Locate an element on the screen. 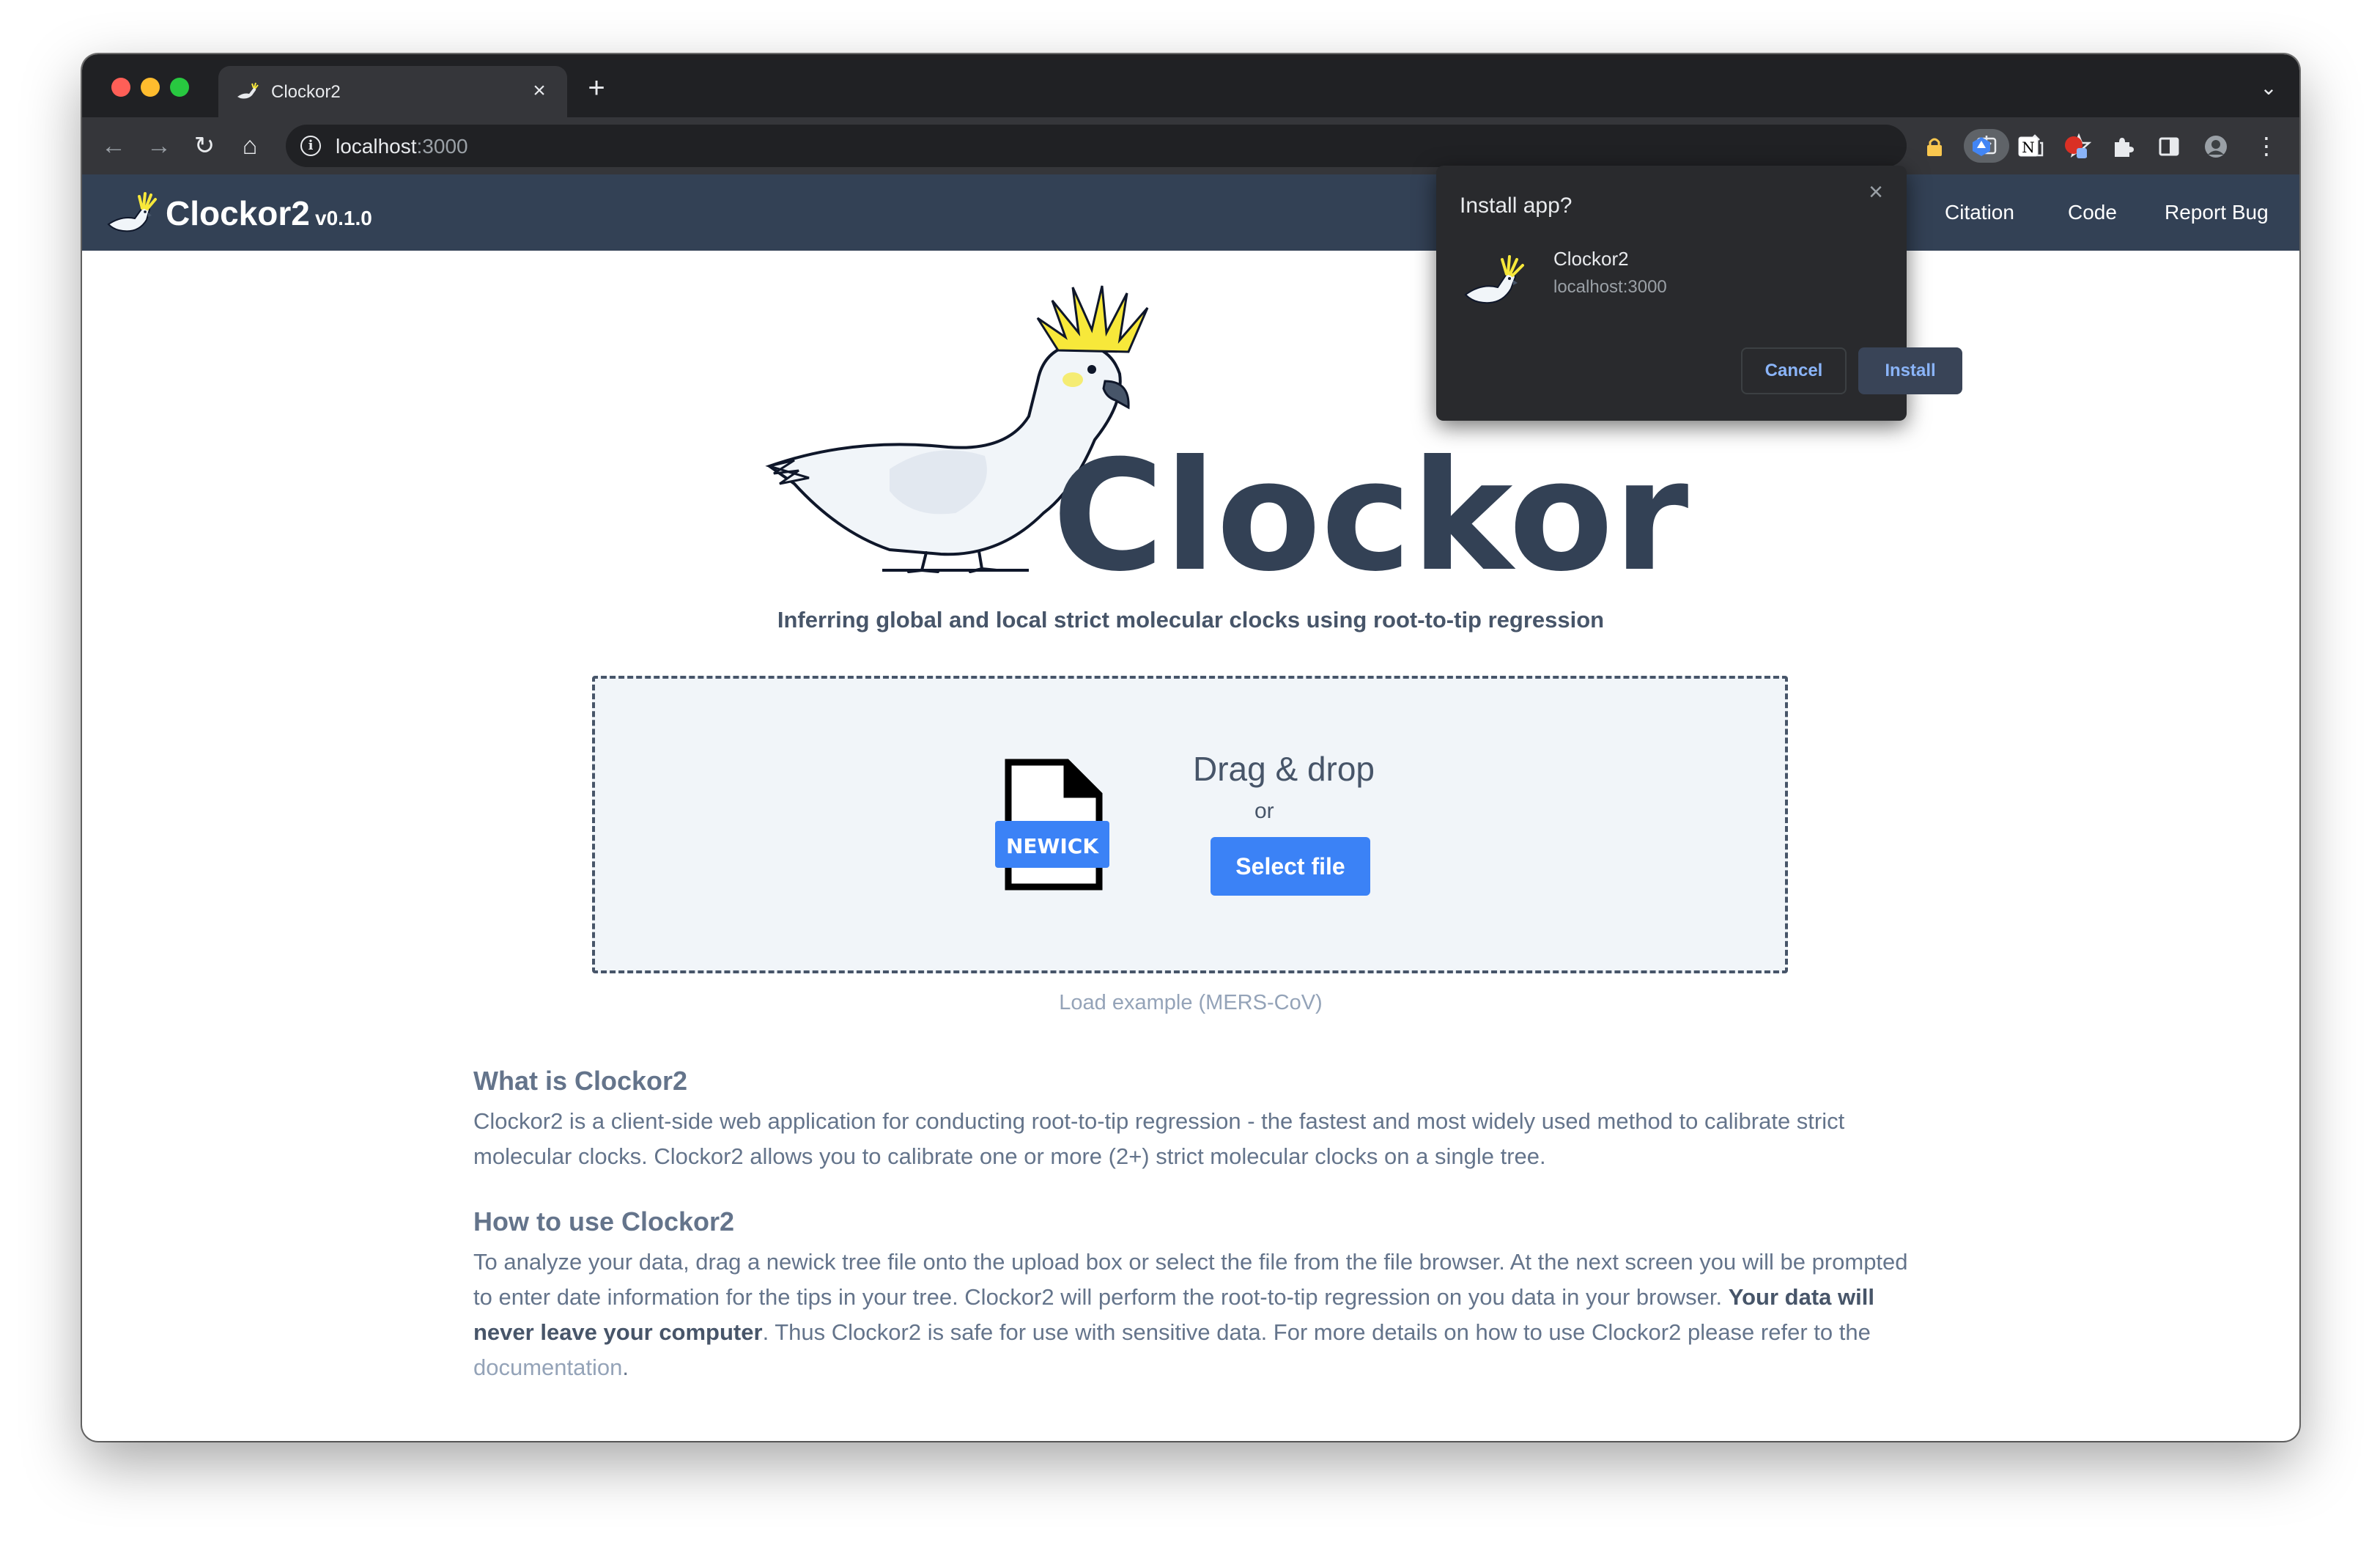 The width and height of the screenshot is (2380, 1548). address-bar: i localhost:3000 is located at coordinates (1188, 146).